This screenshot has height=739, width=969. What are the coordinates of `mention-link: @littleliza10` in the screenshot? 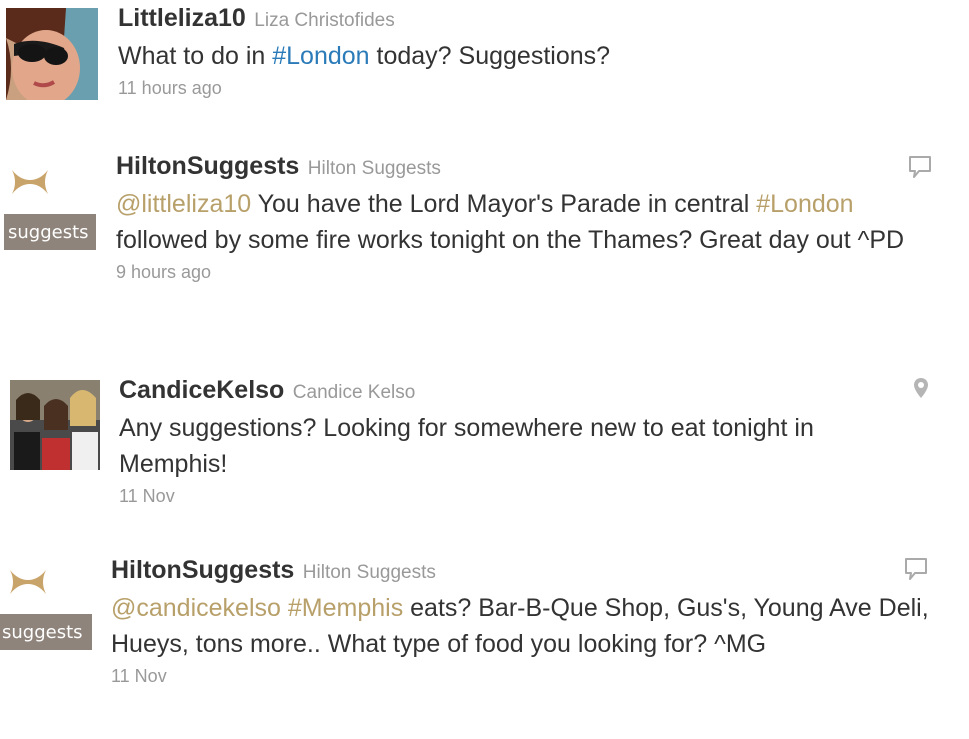 It's located at (183, 204).